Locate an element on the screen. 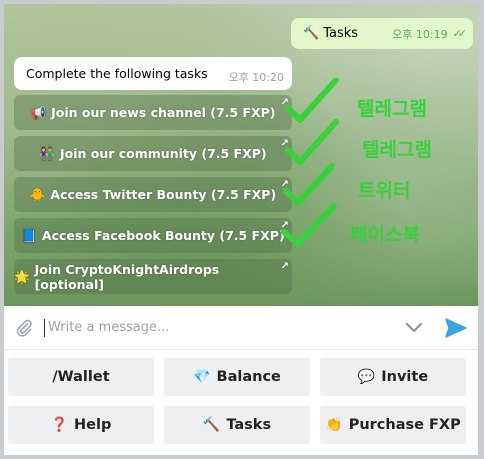  external-link-icon: ↗ is located at coordinates (284, 266).